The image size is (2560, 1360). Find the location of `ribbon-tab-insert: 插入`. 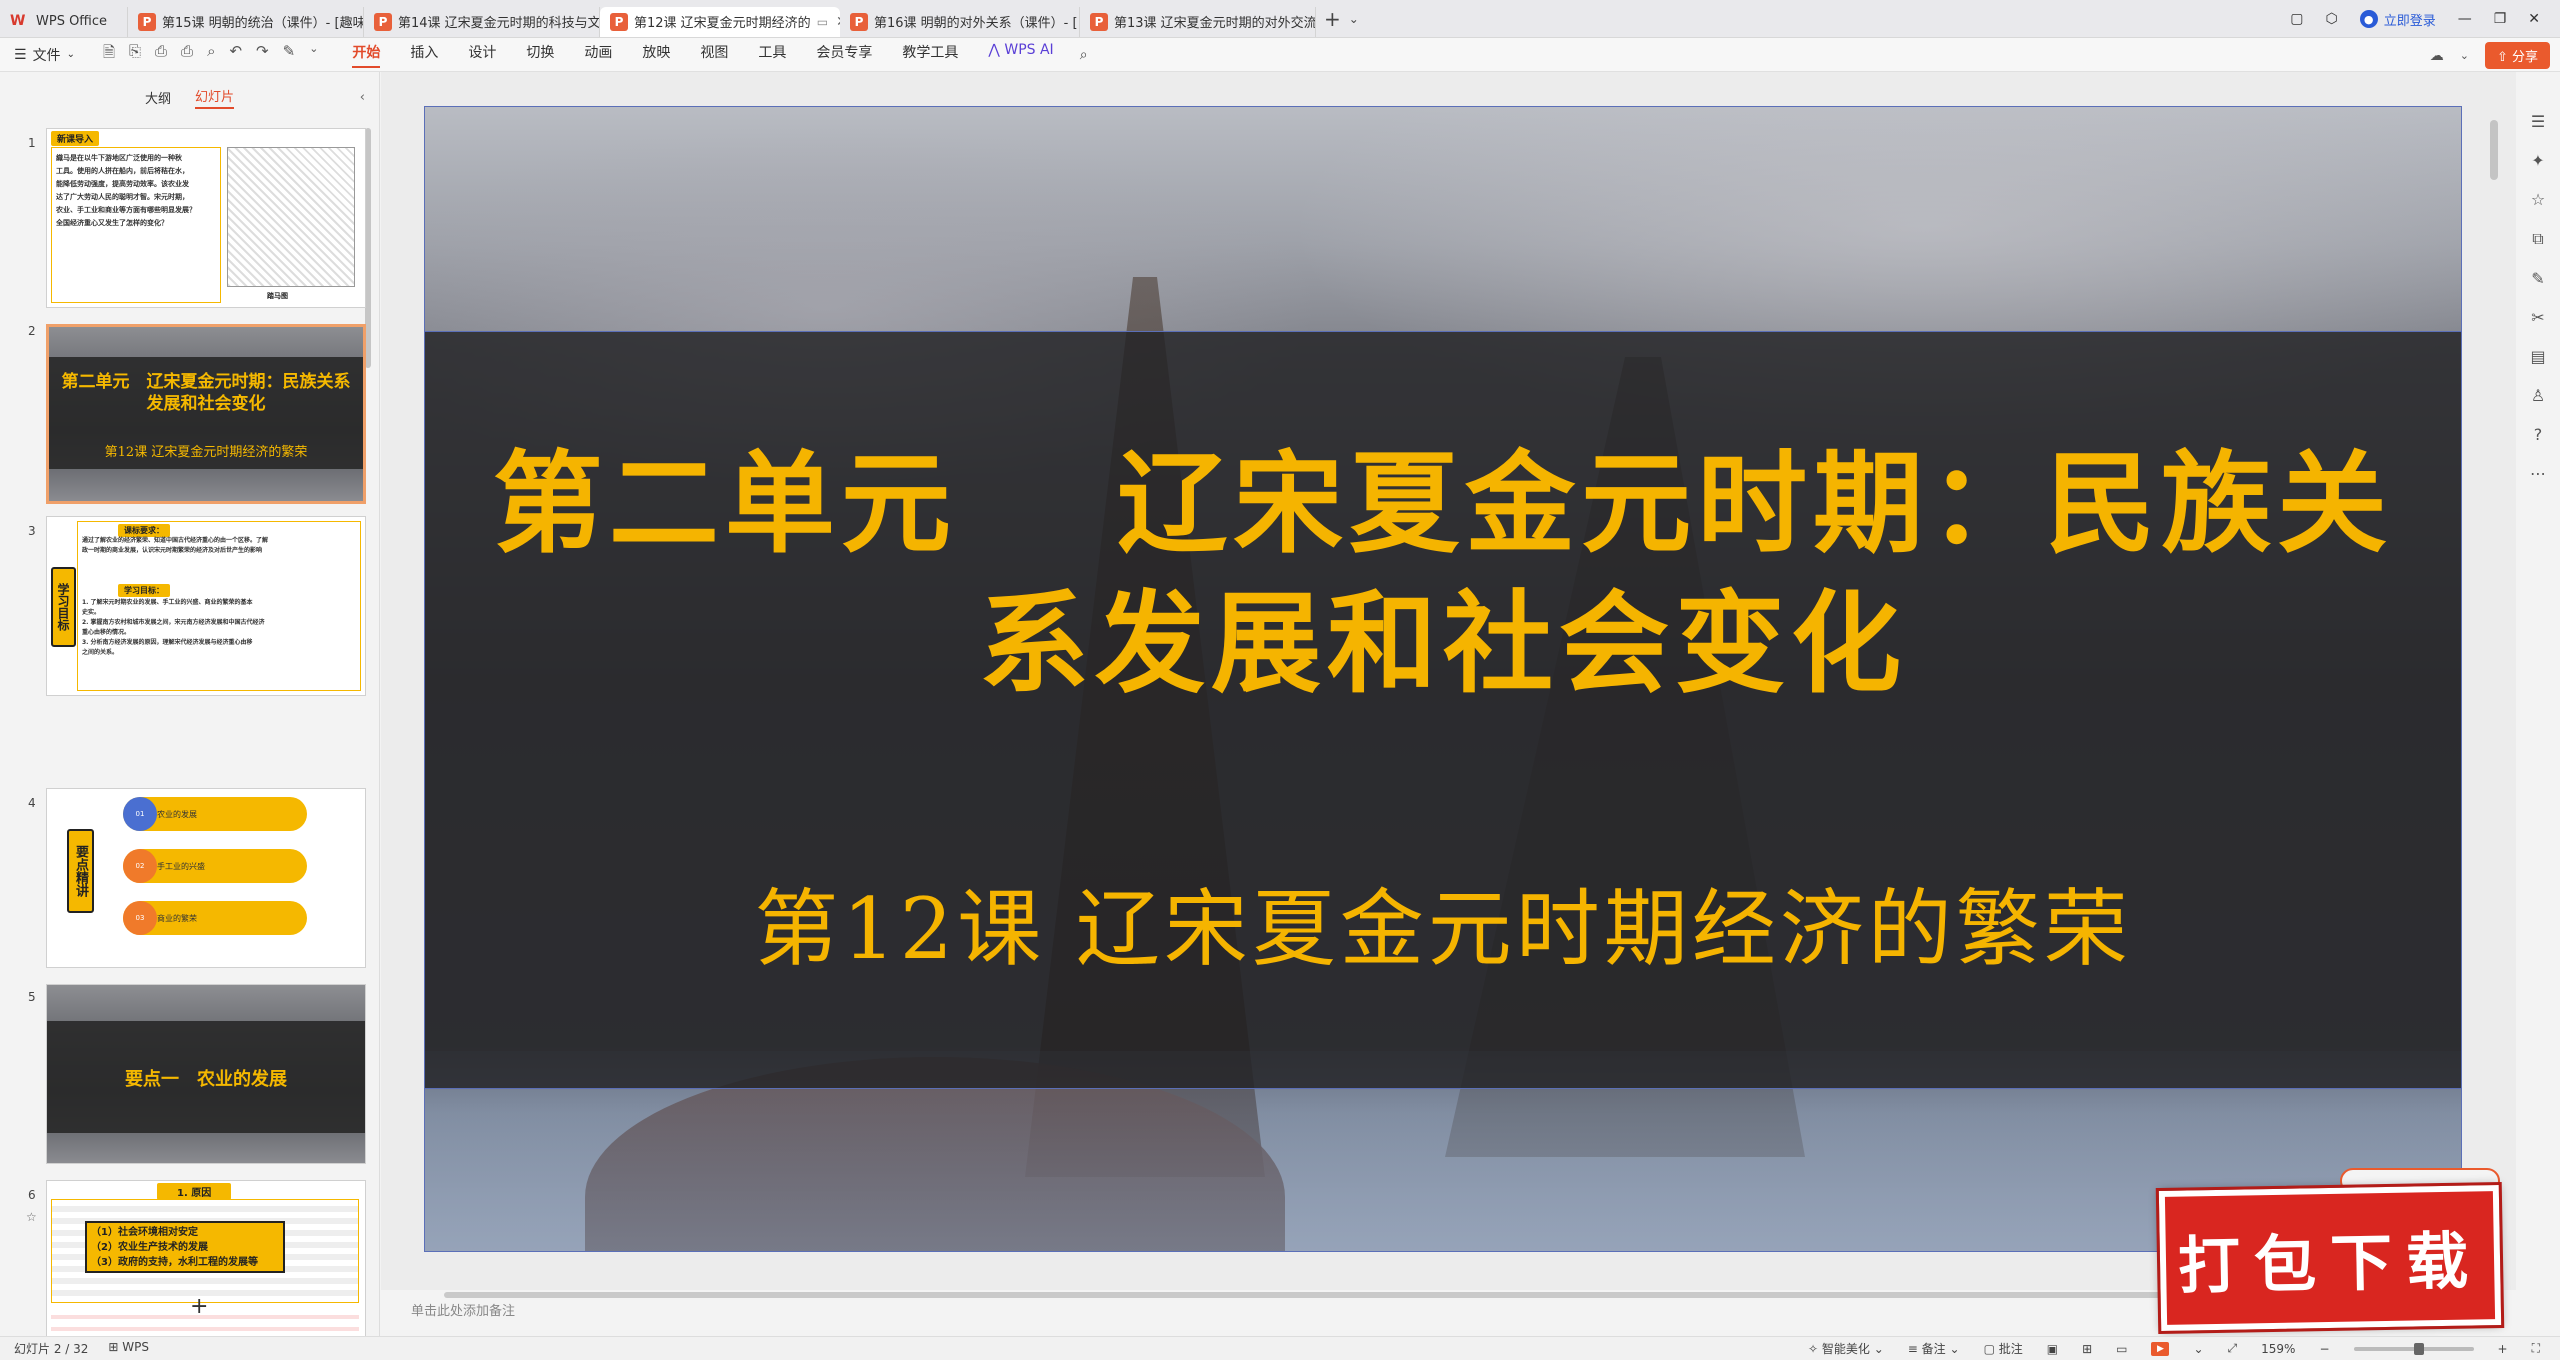

ribbon-tab-insert: 插入 is located at coordinates (424, 55).